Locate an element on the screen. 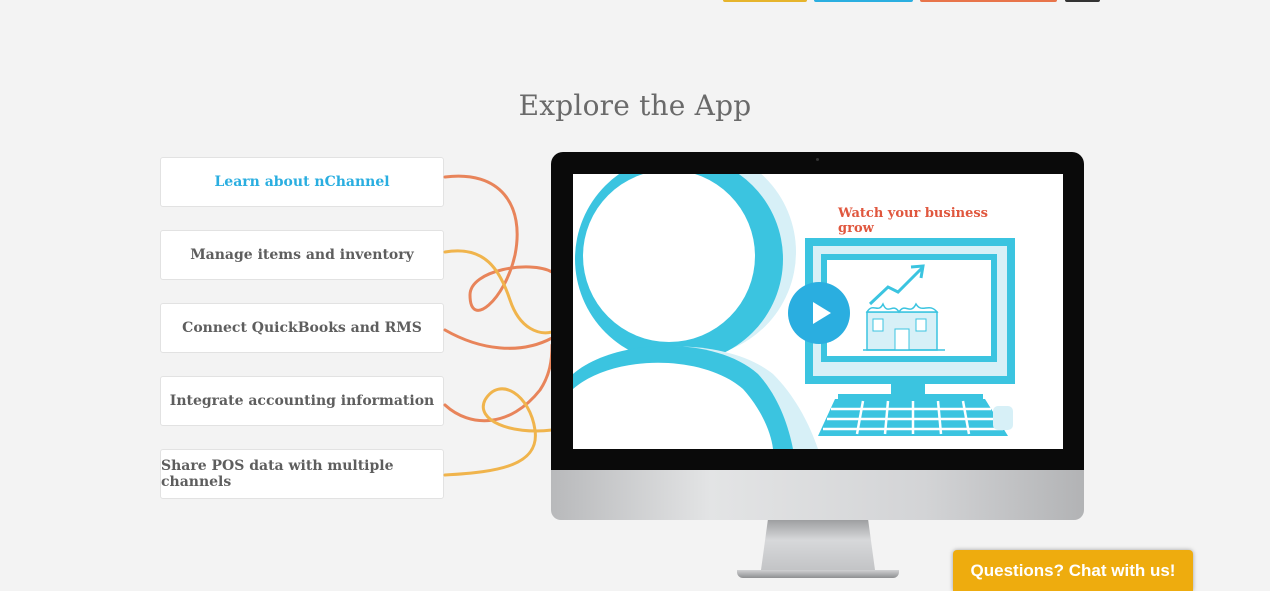 This screenshot has width=1270, height=591. monitor-foot is located at coordinates (818, 574).